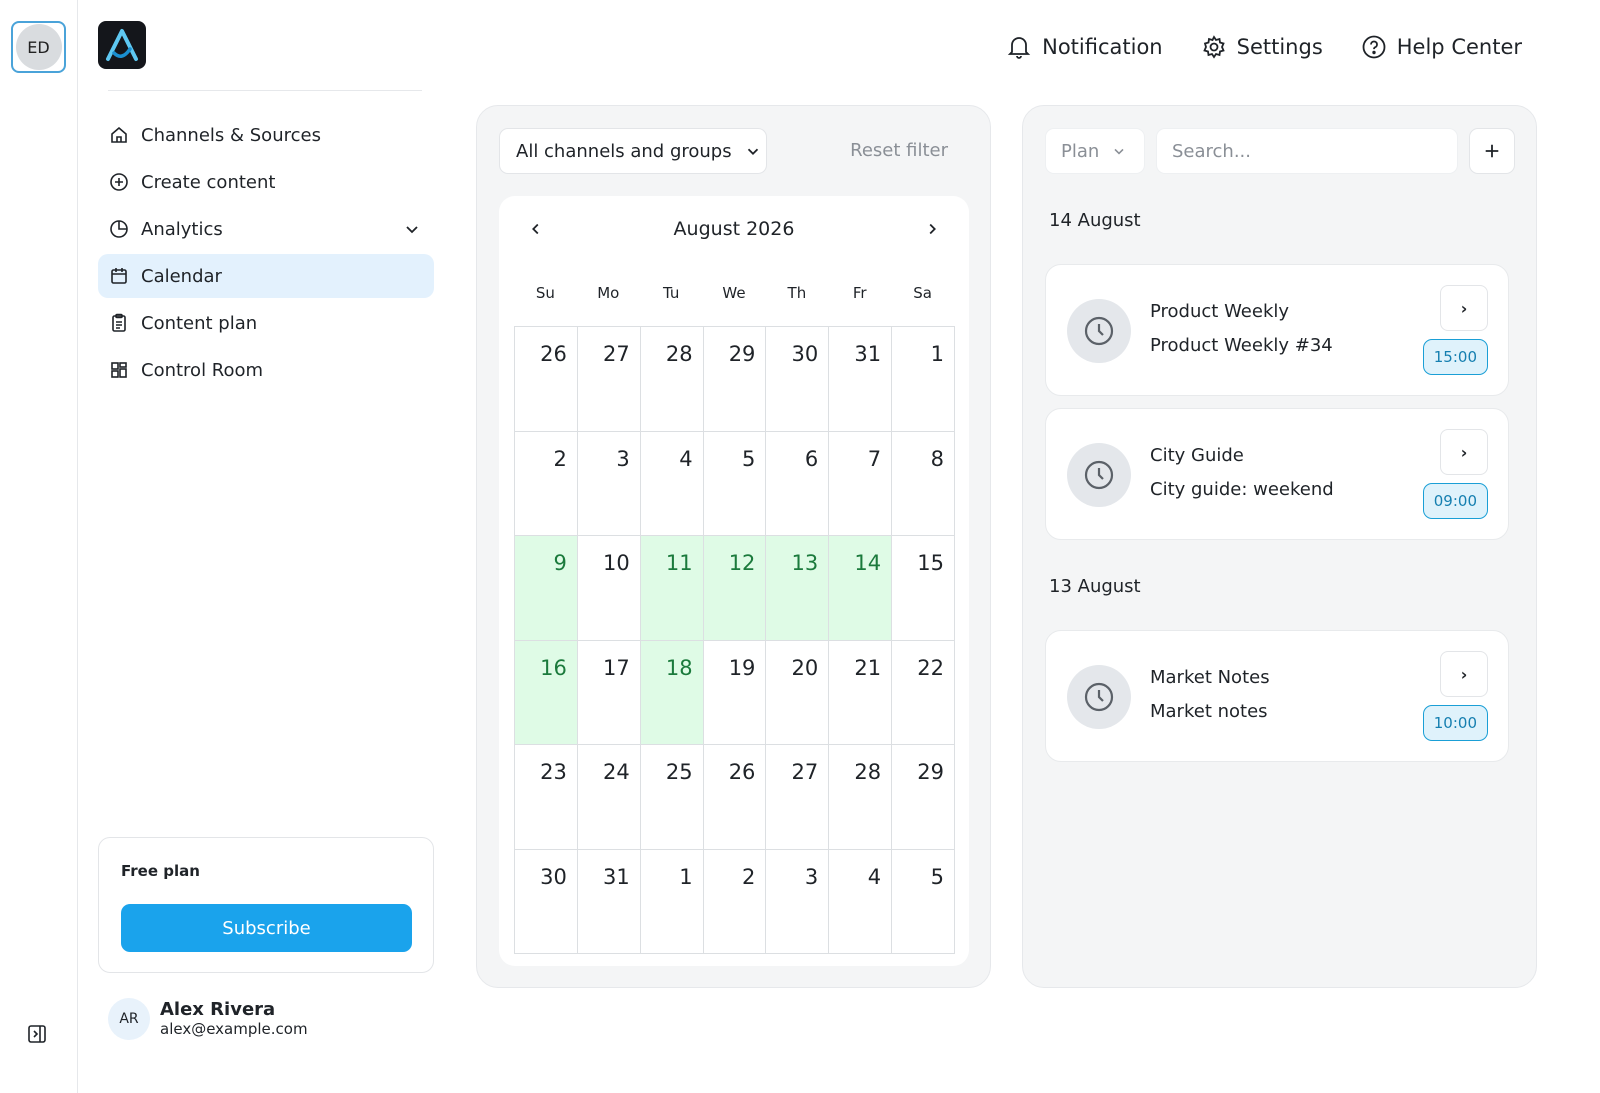  Describe the element at coordinates (266, 276) in the screenshot. I see `sidebar-item-calendar: Calendar` at that location.